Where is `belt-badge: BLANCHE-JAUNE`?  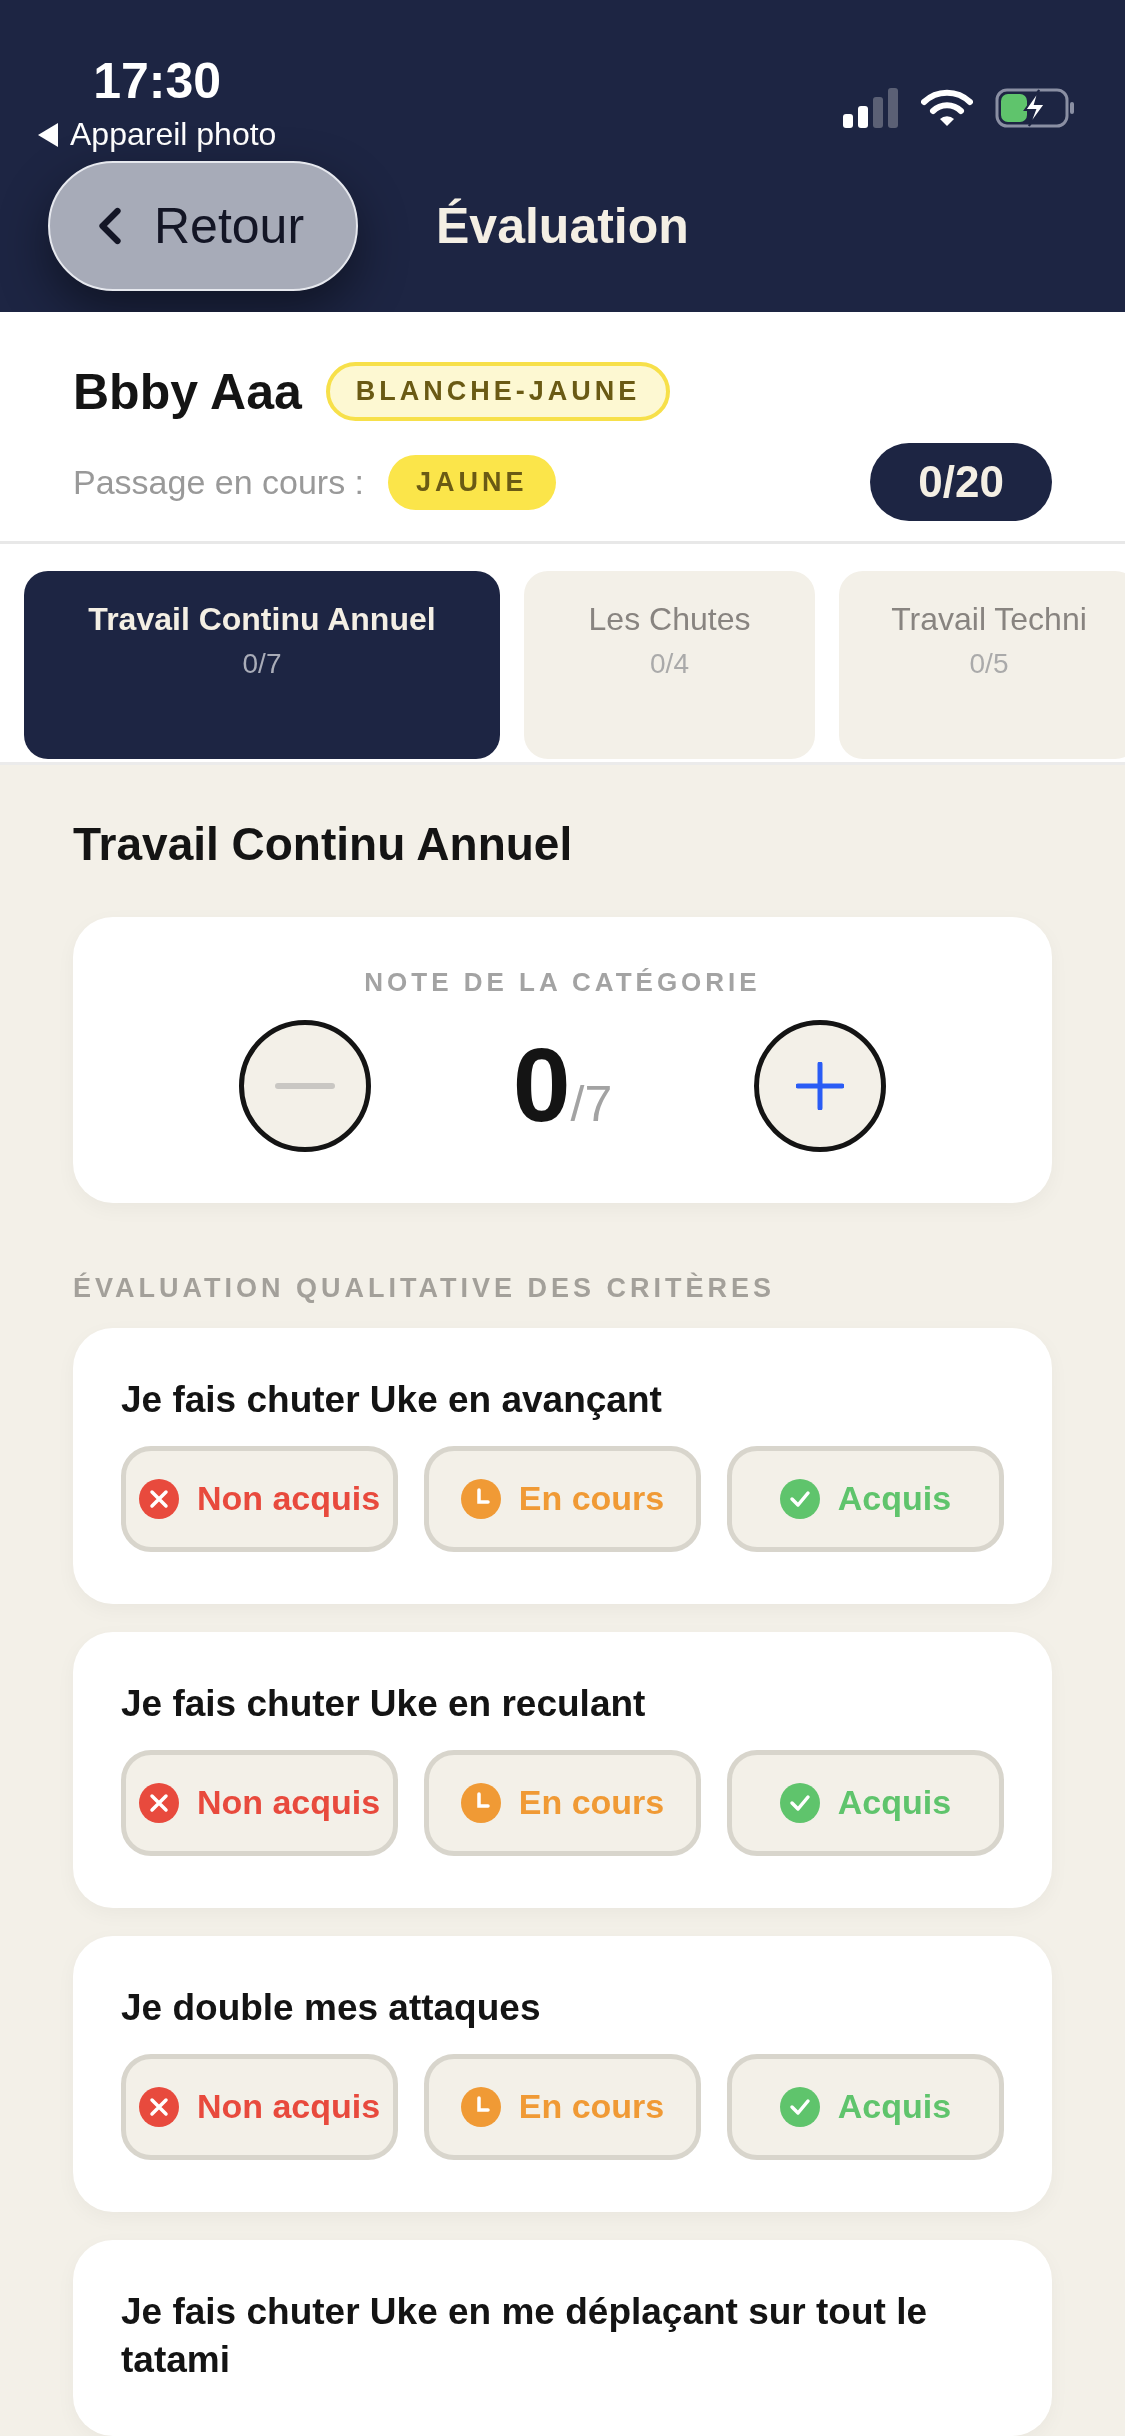
belt-badge: BLANCHE-JAUNE is located at coordinates (498, 391).